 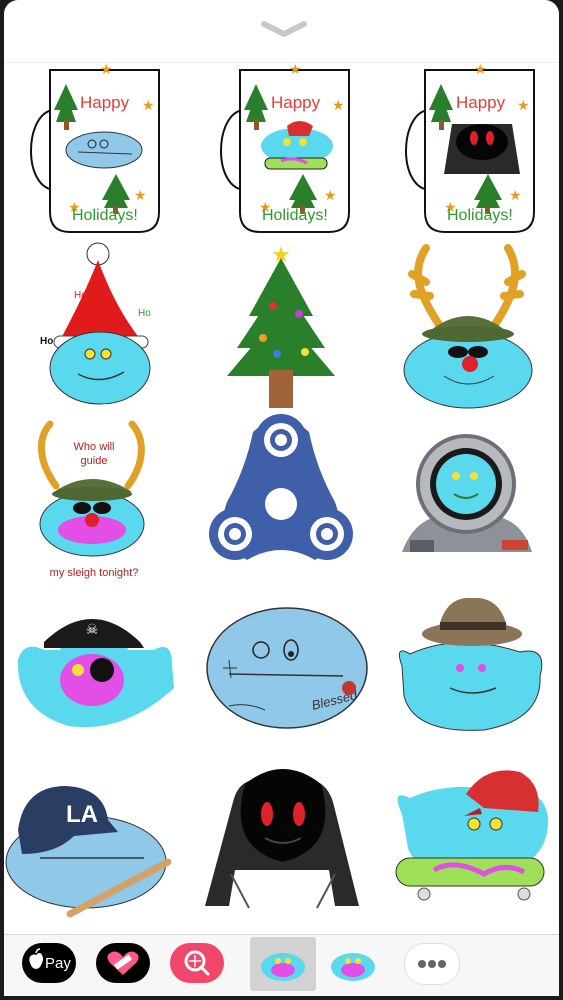 What do you see at coordinates (281, 323) in the screenshot?
I see `sticker-christmas-tree: ★` at bounding box center [281, 323].